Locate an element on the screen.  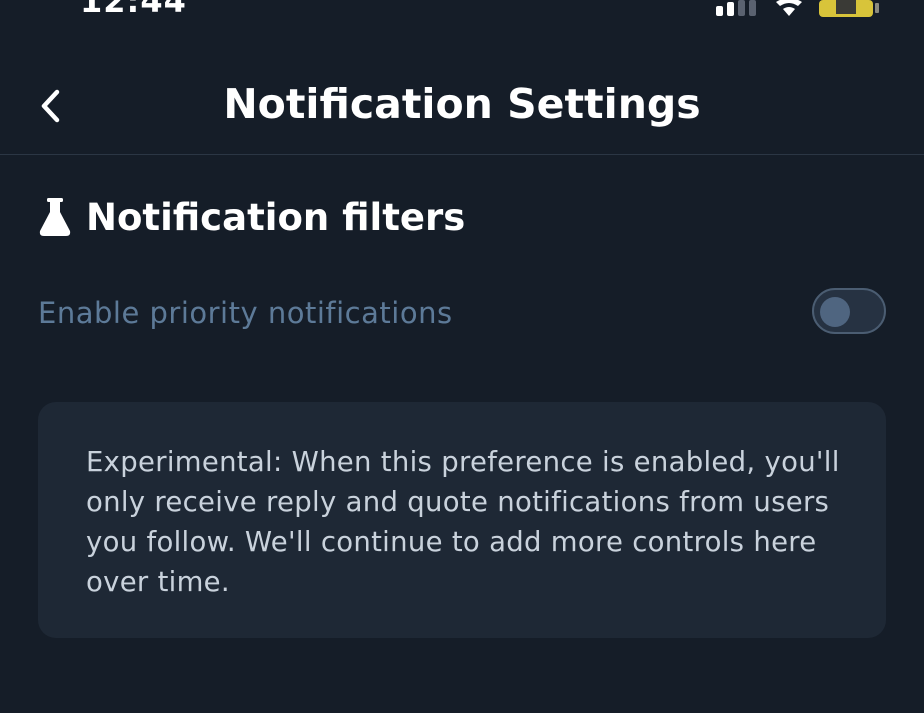
battery-icon is located at coordinates (849, 8).